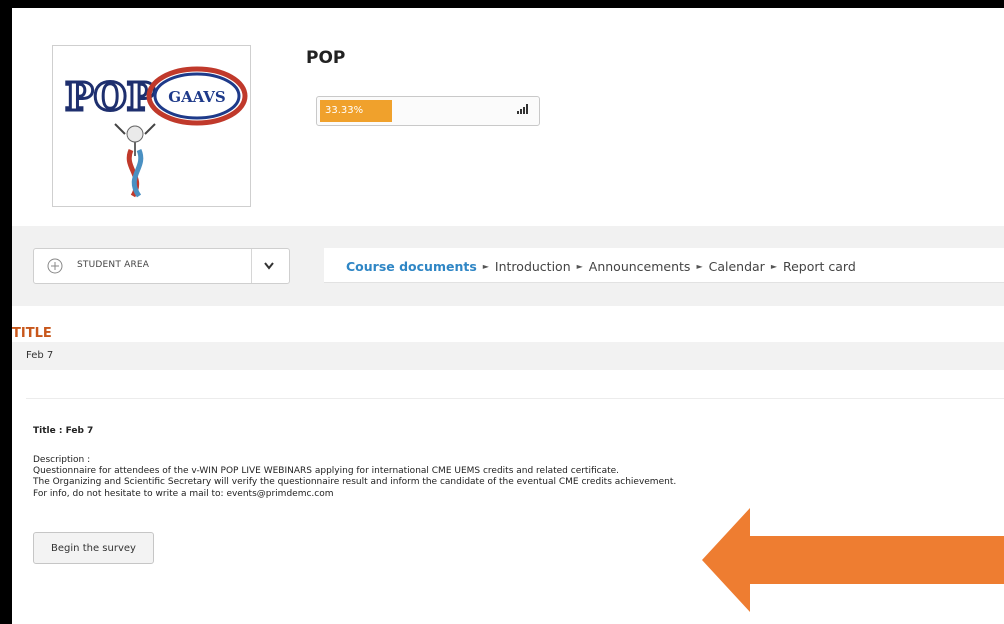 This screenshot has width=1004, height=624. What do you see at coordinates (640, 266) in the screenshot?
I see `breadcrumb-announcements: Announcements` at bounding box center [640, 266].